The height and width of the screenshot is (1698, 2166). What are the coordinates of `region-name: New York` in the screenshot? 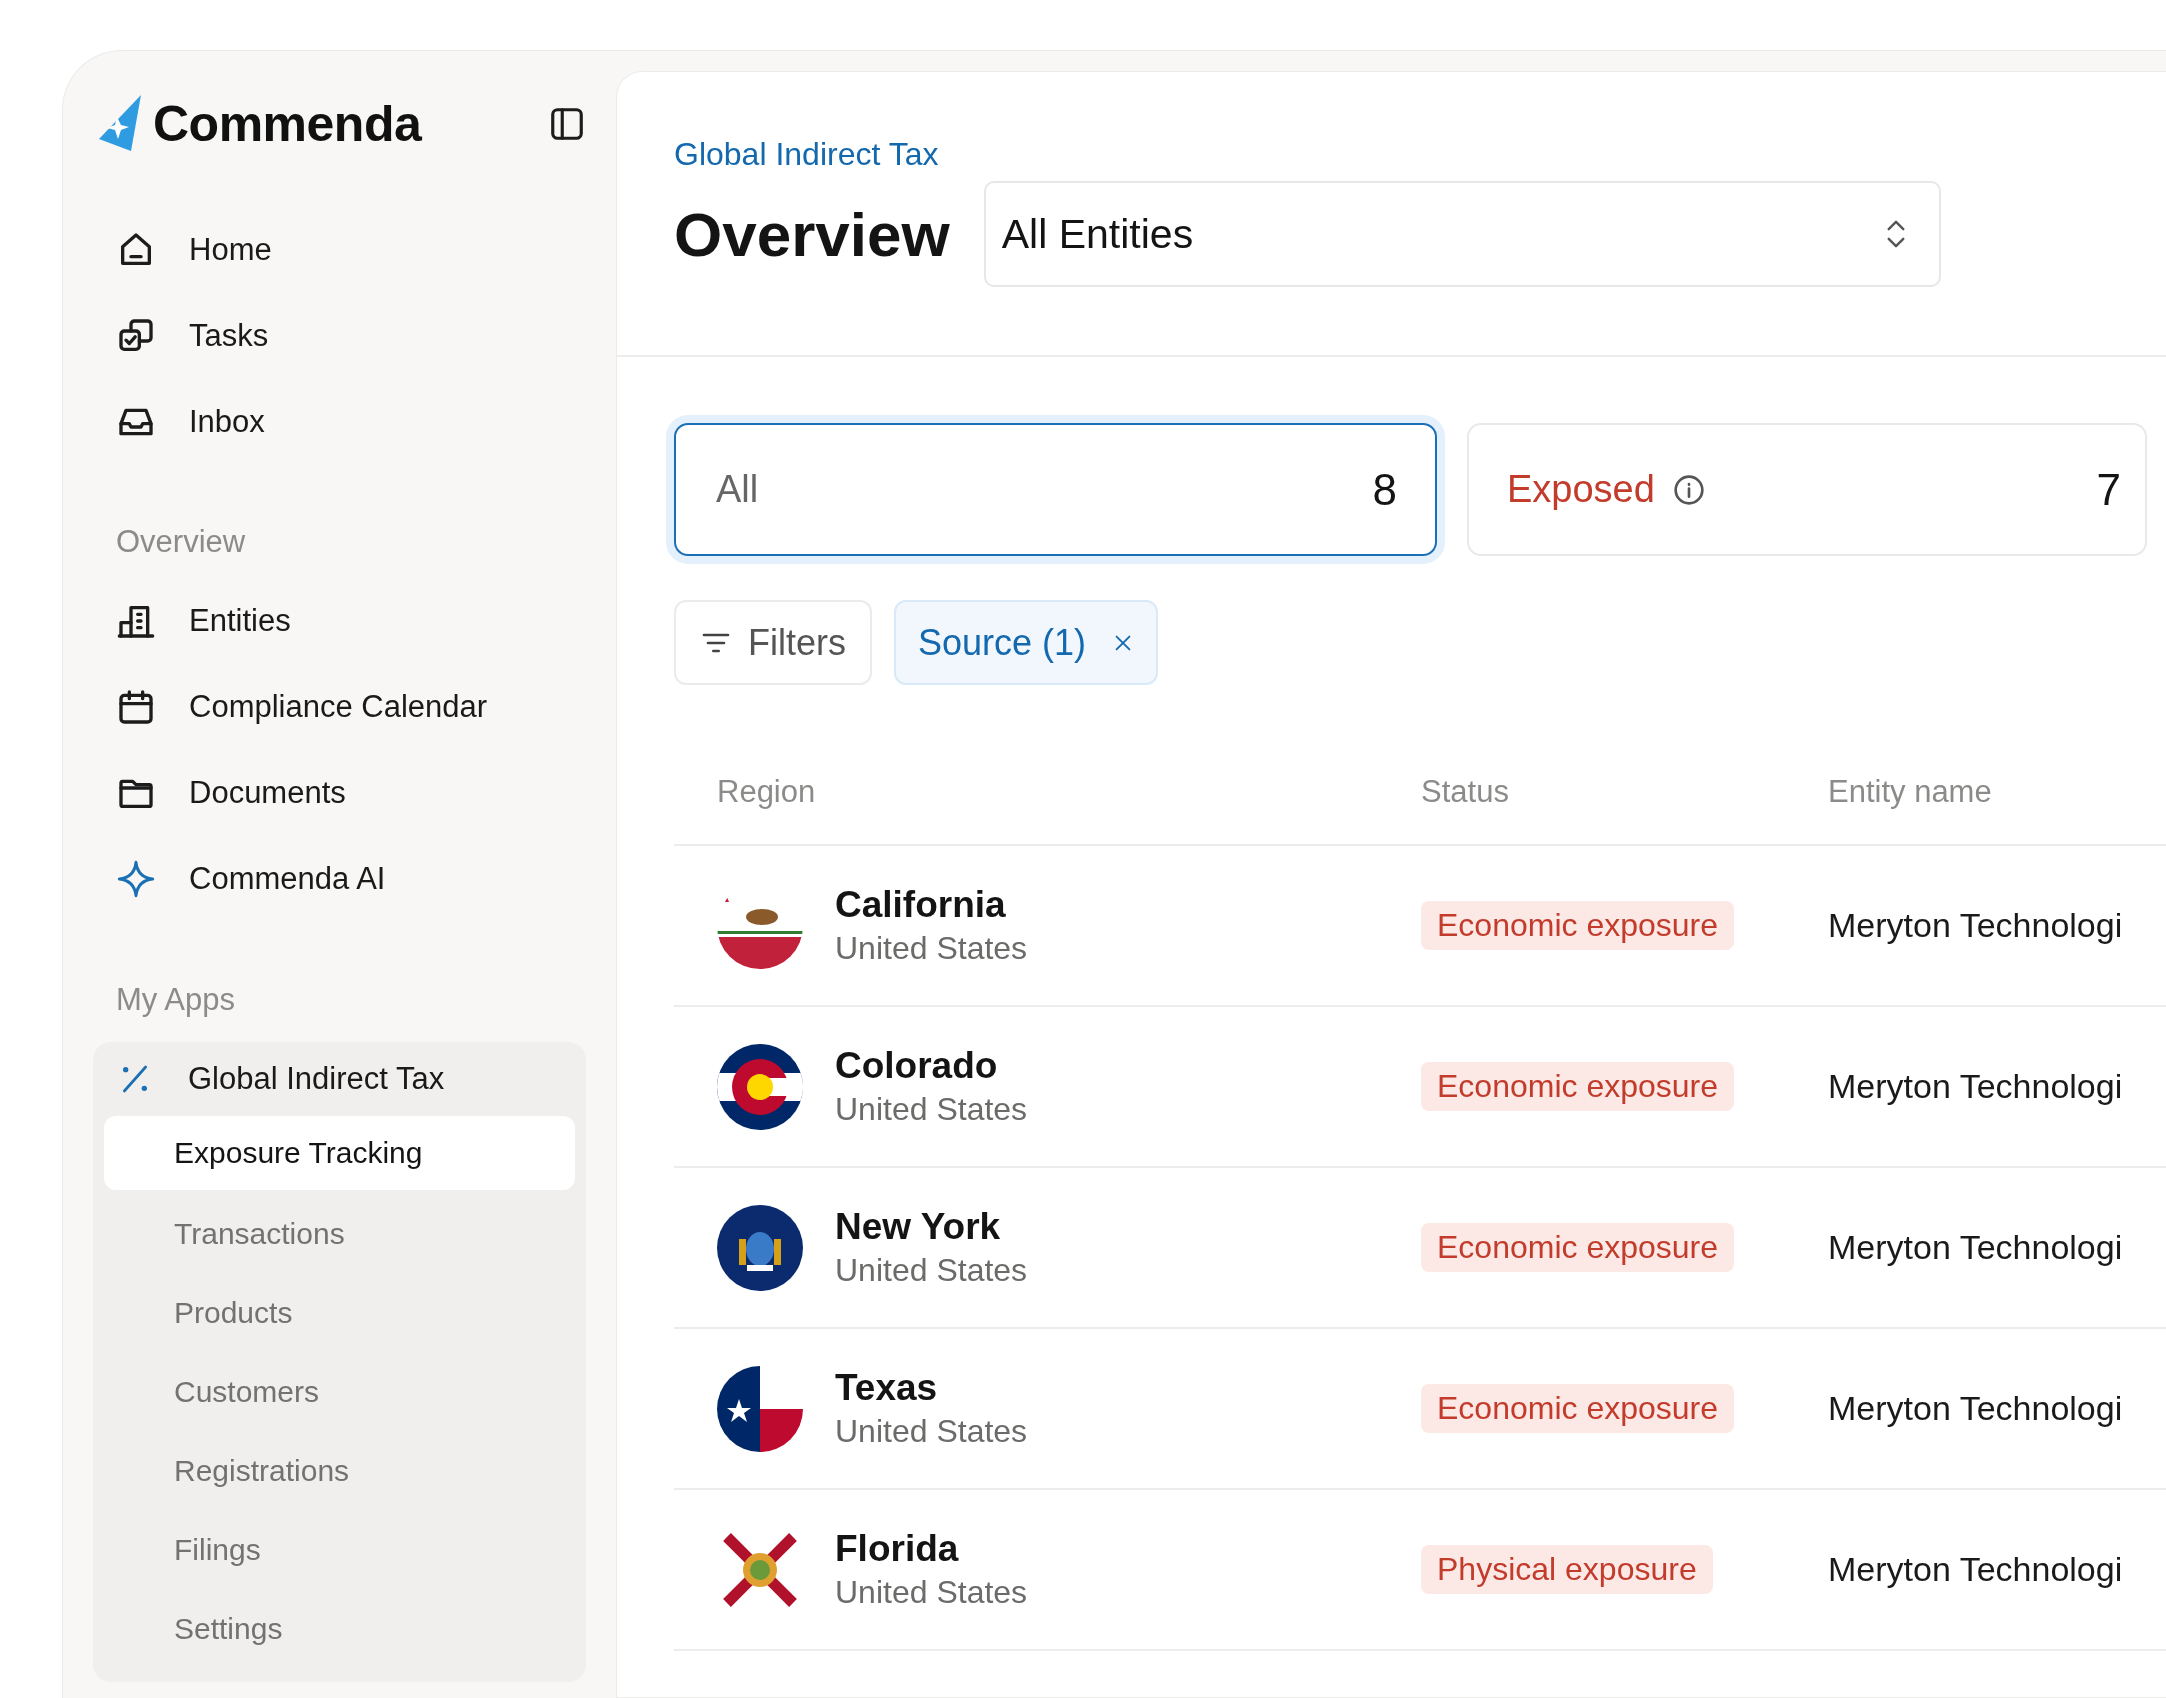 It's located at (918, 1227).